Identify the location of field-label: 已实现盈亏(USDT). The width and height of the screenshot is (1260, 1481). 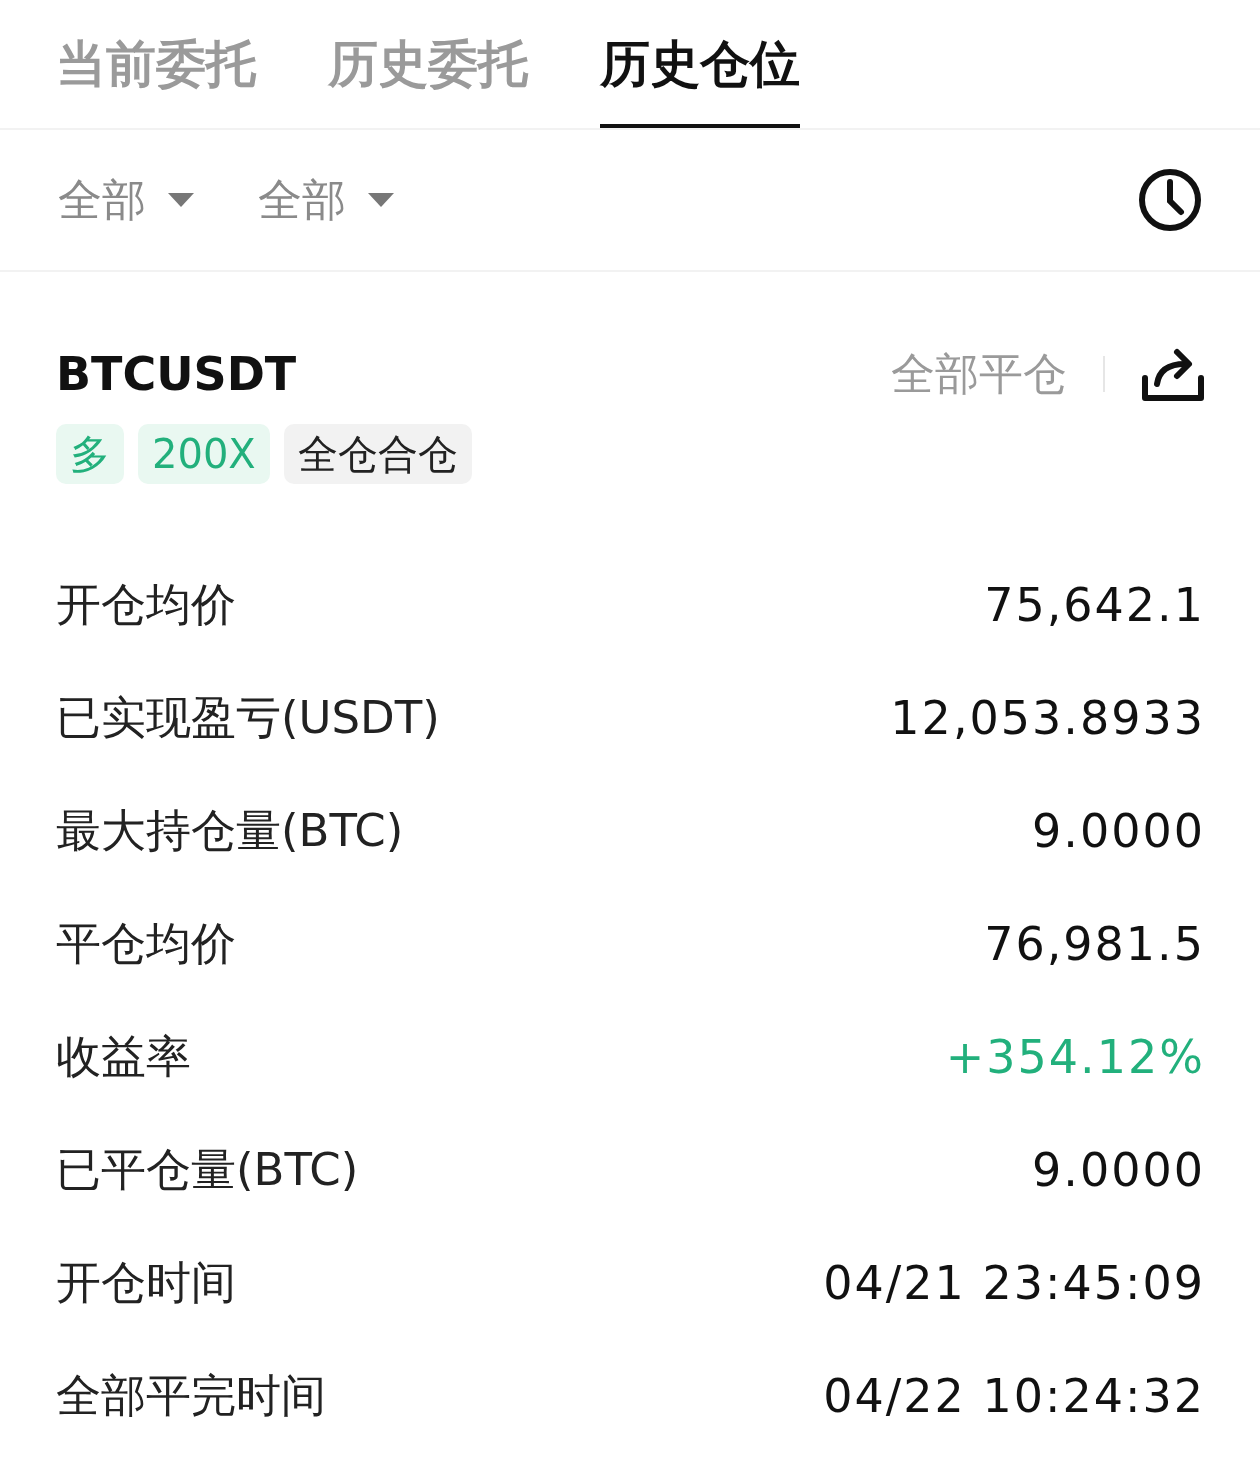
(248, 717).